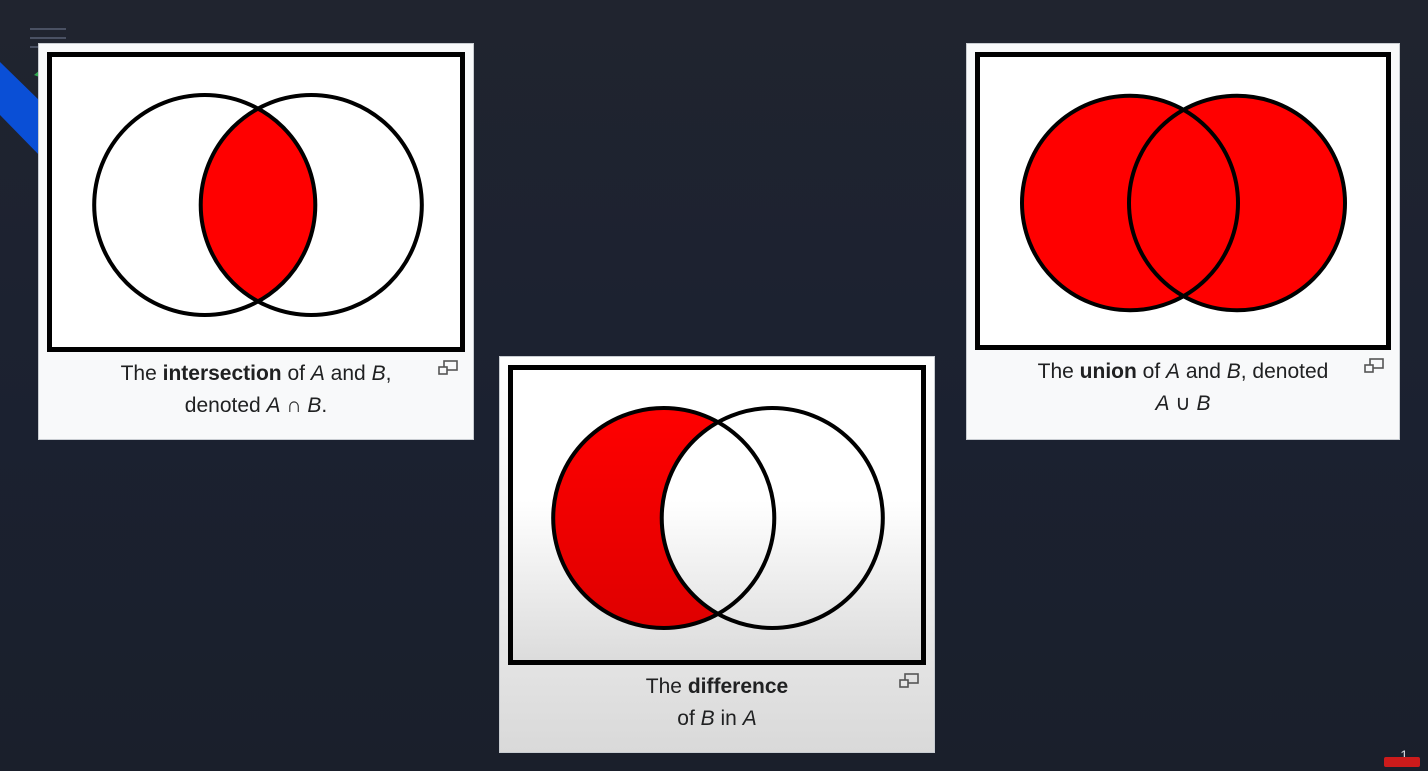 This screenshot has height=771, width=1428. What do you see at coordinates (1183, 388) in the screenshot?
I see `union-caption: The union of A and B, denoted A ∪ B` at bounding box center [1183, 388].